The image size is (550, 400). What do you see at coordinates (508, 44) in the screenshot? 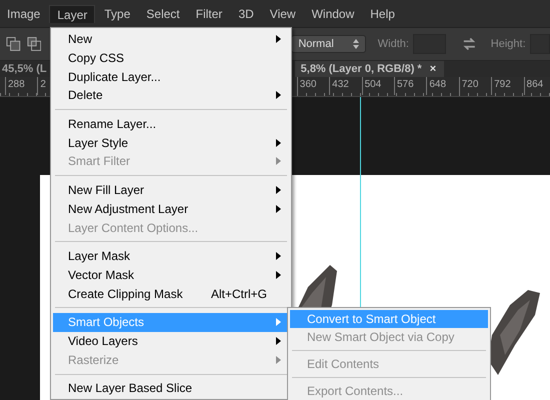
I see `height-label: Height:` at bounding box center [508, 44].